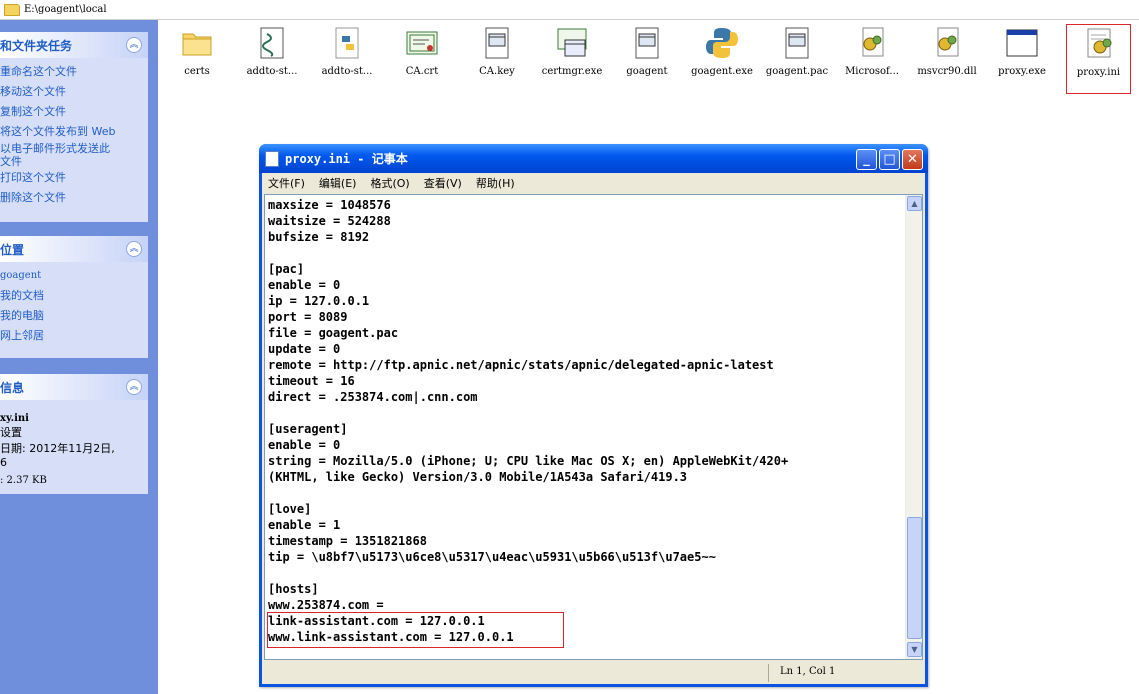 This screenshot has height=694, width=1139. Describe the element at coordinates (914, 203) in the screenshot. I see `scroll-up-button: ▲` at that location.